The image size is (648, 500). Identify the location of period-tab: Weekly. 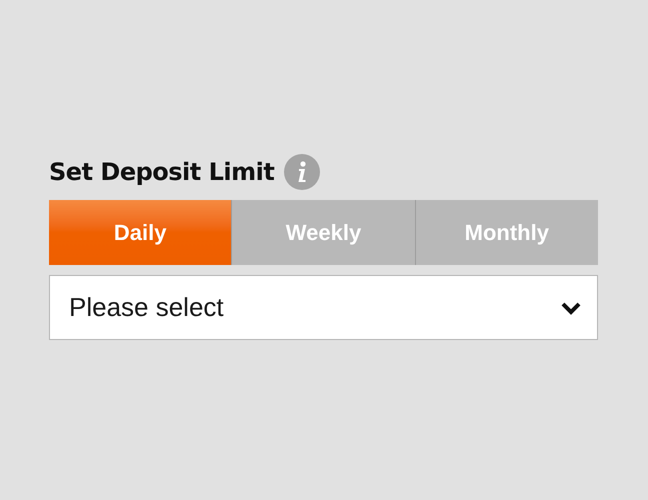
(323, 232).